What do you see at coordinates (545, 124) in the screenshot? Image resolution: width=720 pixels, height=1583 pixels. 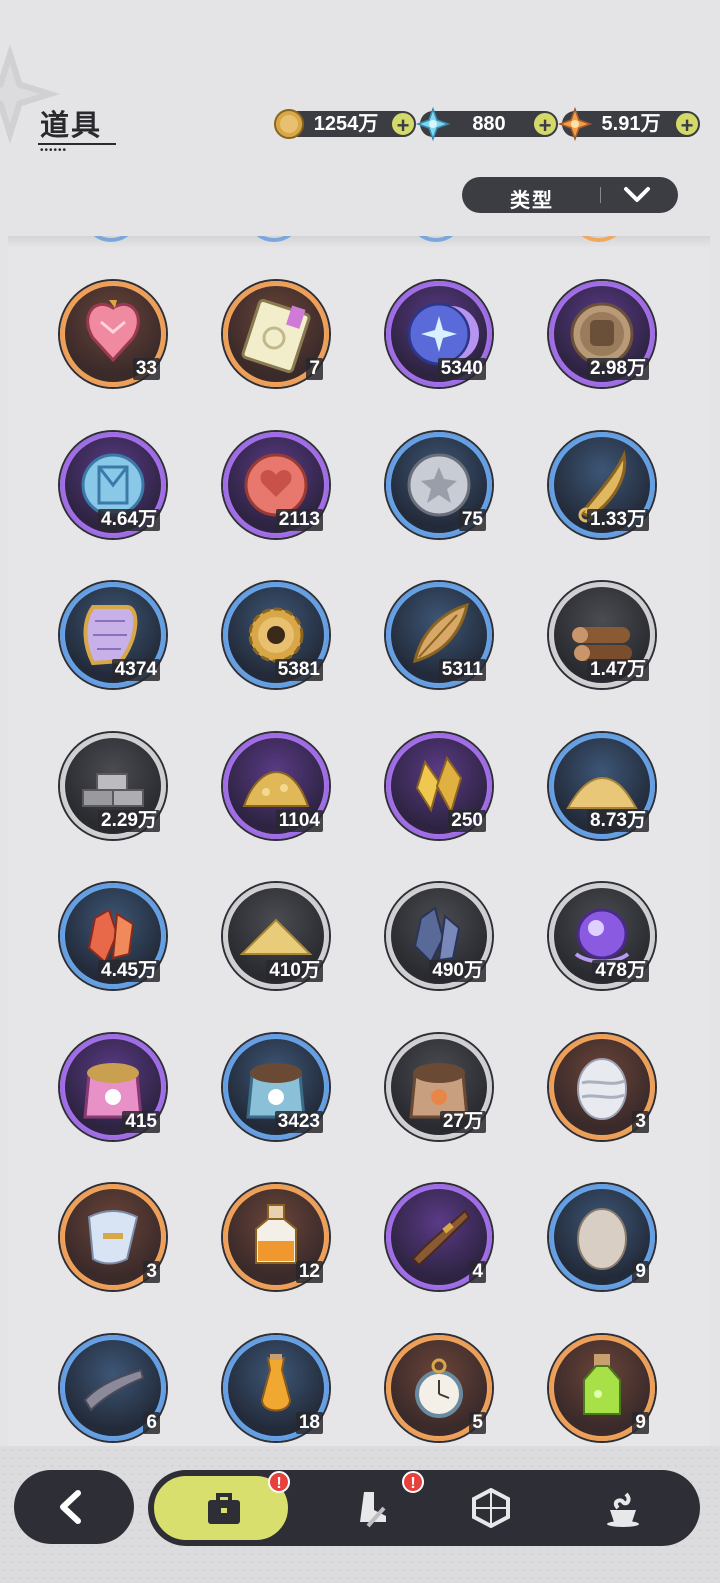 I see `add-crystal-button: +` at bounding box center [545, 124].